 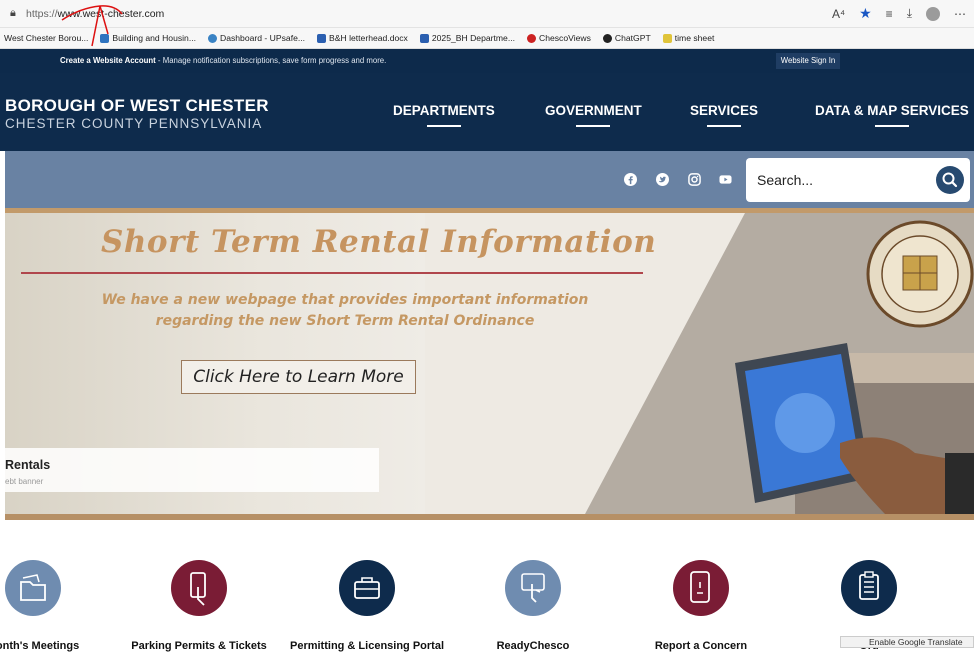 What do you see at coordinates (688, 38) in the screenshot?
I see `bookmark: time sheet` at bounding box center [688, 38].